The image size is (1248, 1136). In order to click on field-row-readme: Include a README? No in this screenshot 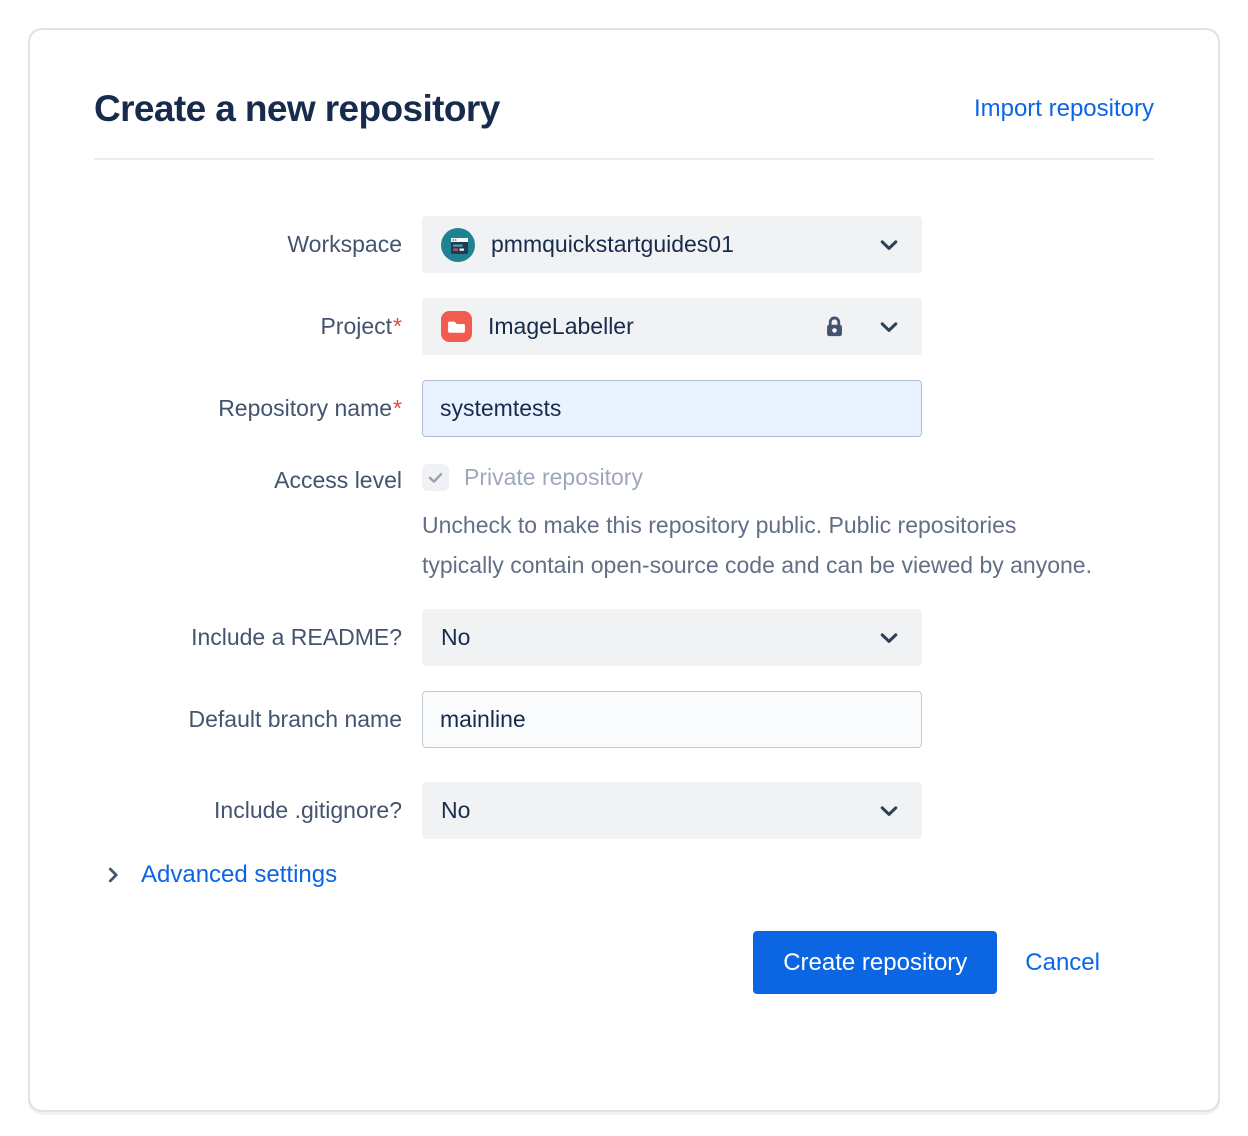, I will do `click(624, 637)`.